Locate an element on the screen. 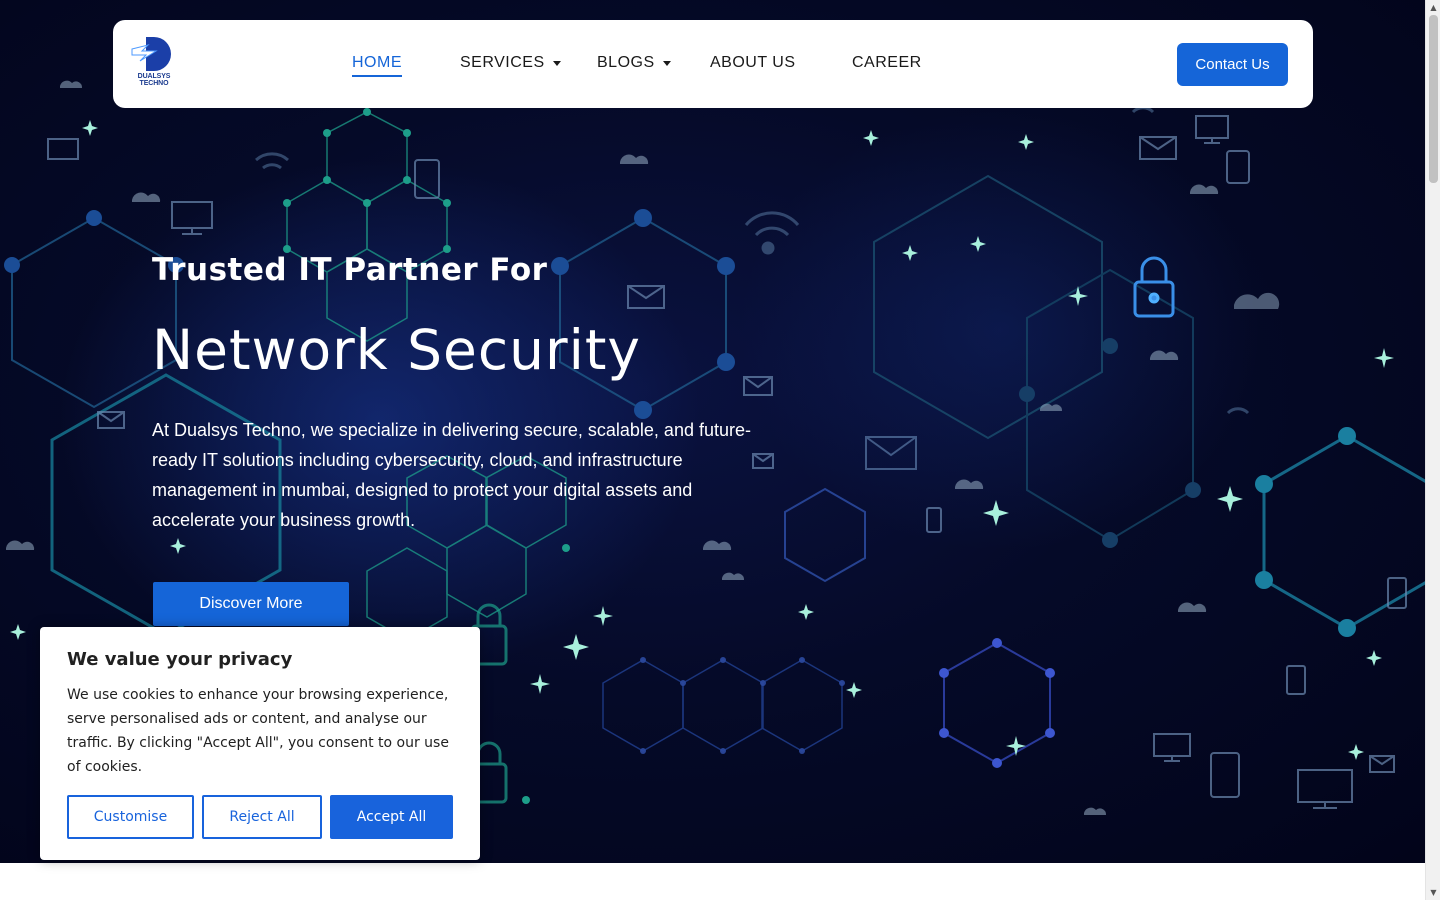 This screenshot has height=900, width=1440. scrollbar-thumb is located at coordinates (1433, 99).